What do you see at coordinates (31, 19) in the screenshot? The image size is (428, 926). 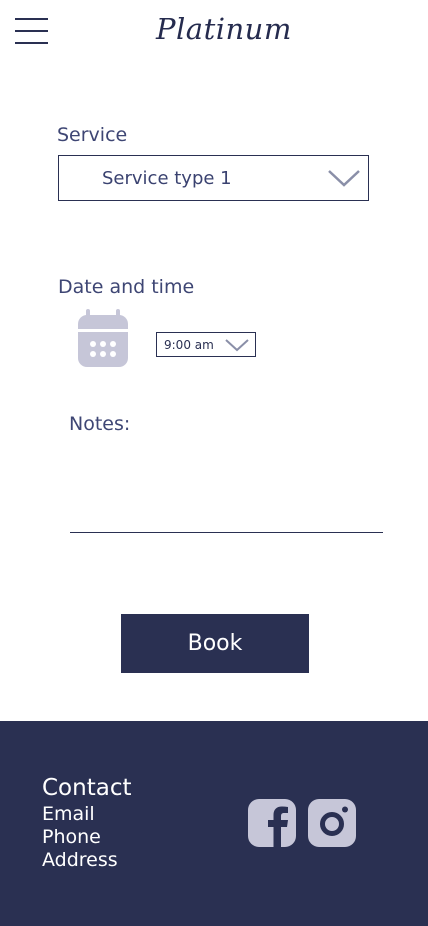 I see `menu-line-top` at bounding box center [31, 19].